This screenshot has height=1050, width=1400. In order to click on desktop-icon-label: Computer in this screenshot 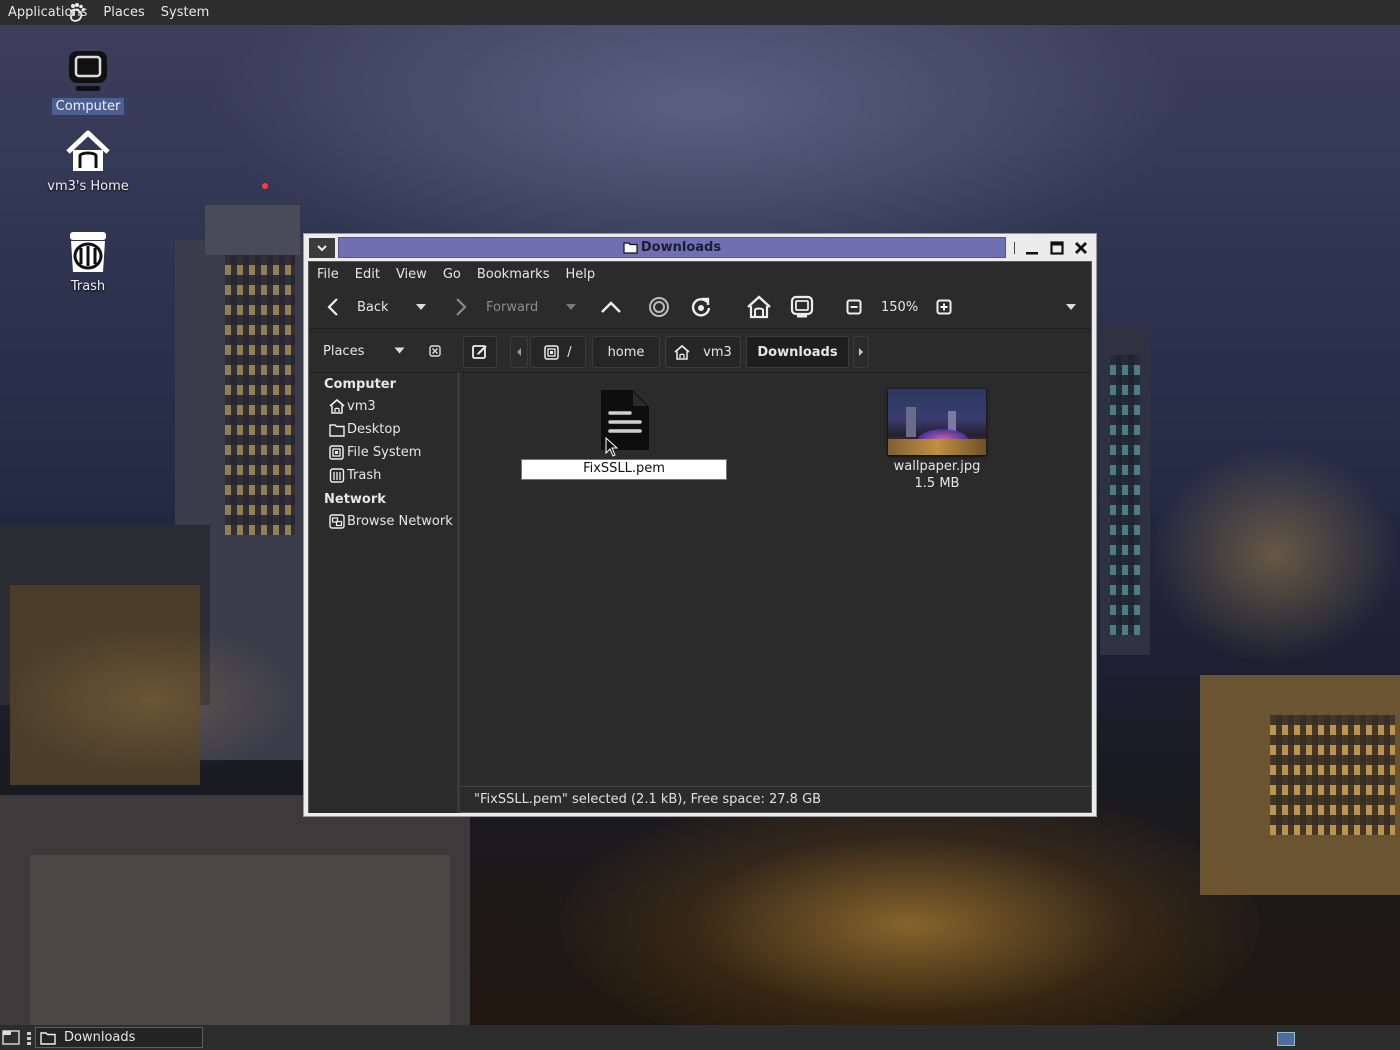, I will do `click(88, 106)`.